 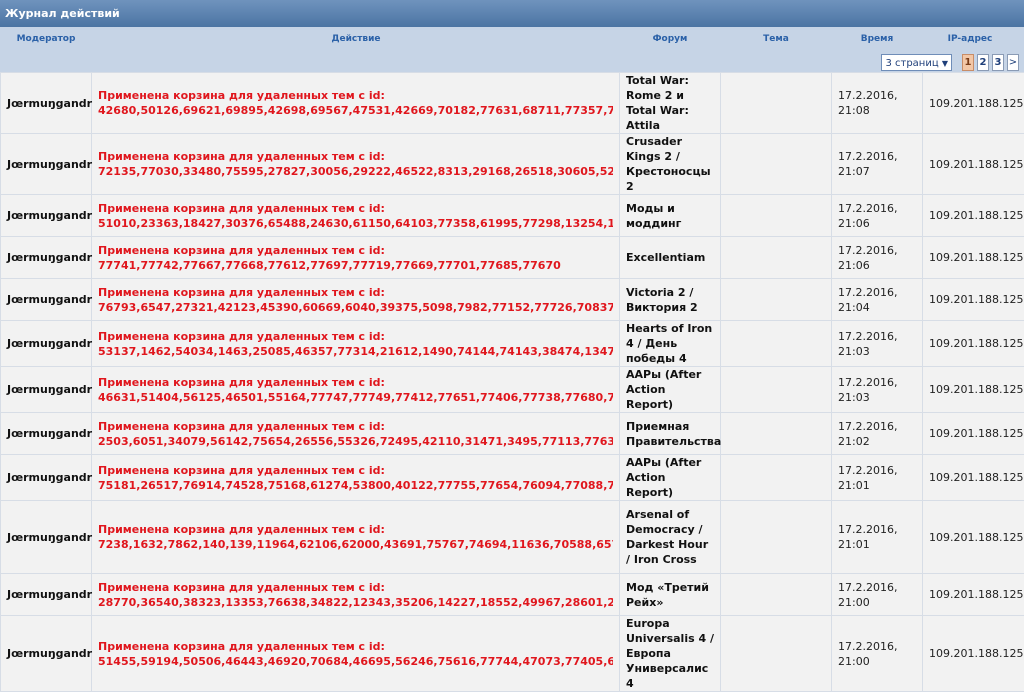 What do you see at coordinates (670, 103) in the screenshot?
I see `forum-cell: Total War: Rome 2 и Total War: Attila` at bounding box center [670, 103].